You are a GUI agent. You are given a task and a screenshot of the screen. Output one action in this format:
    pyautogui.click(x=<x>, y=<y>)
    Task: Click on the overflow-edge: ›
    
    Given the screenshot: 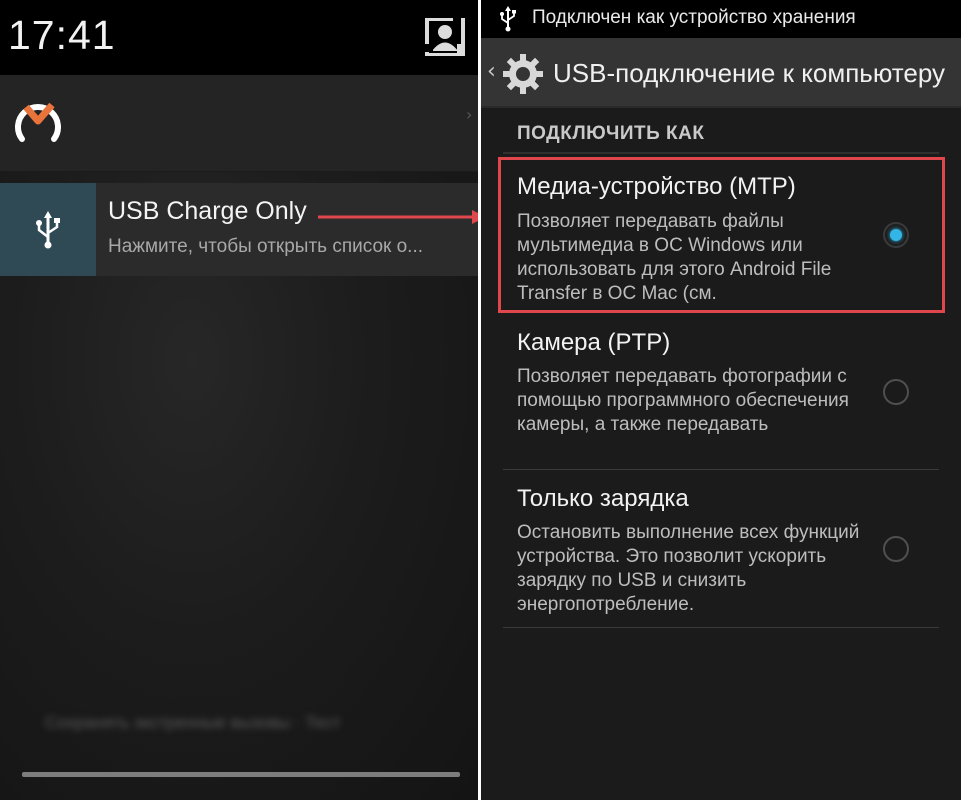 What is the action you would take?
    pyautogui.click(x=469, y=114)
    